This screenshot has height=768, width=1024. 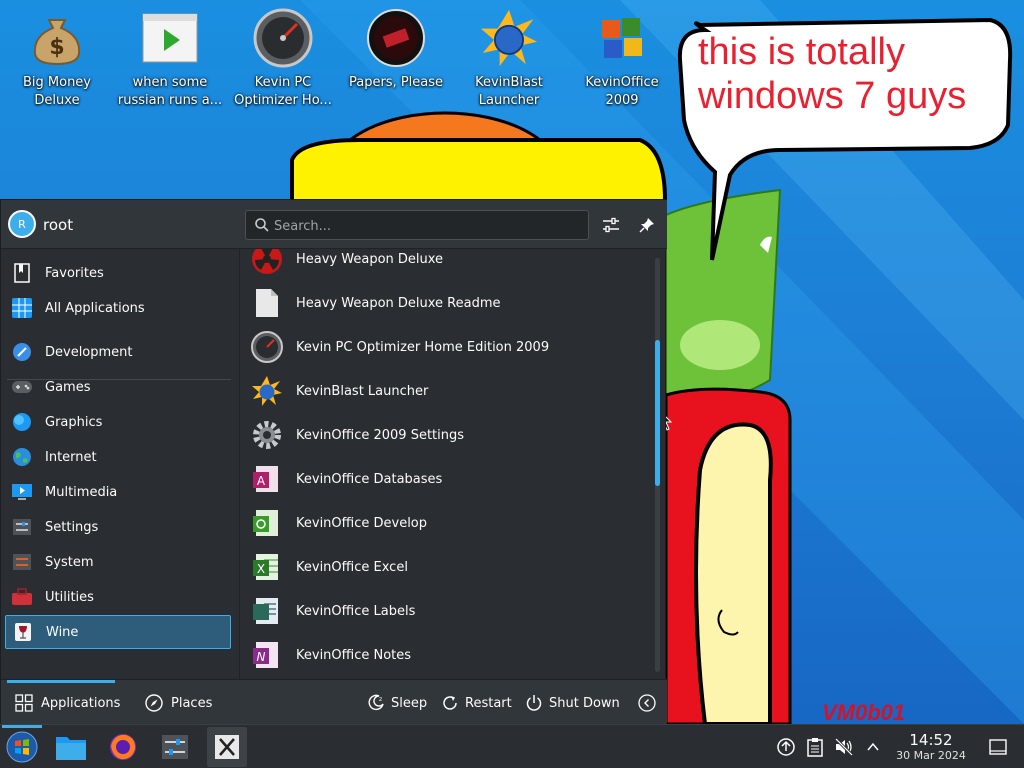 What do you see at coordinates (118, 352) in the screenshot?
I see `sidebar-item-development: Development` at bounding box center [118, 352].